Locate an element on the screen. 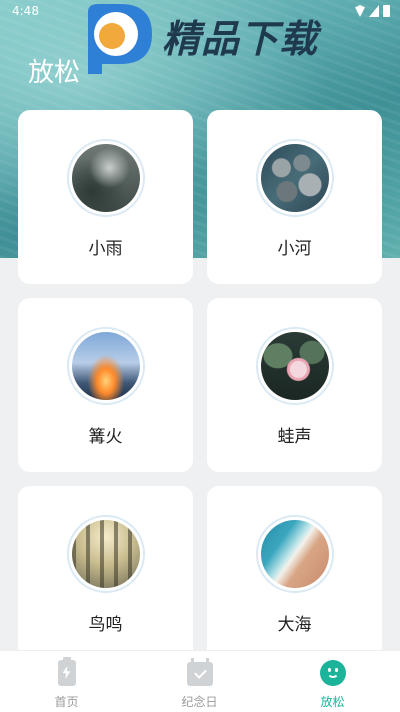  calendar-check-icon is located at coordinates (199, 672).